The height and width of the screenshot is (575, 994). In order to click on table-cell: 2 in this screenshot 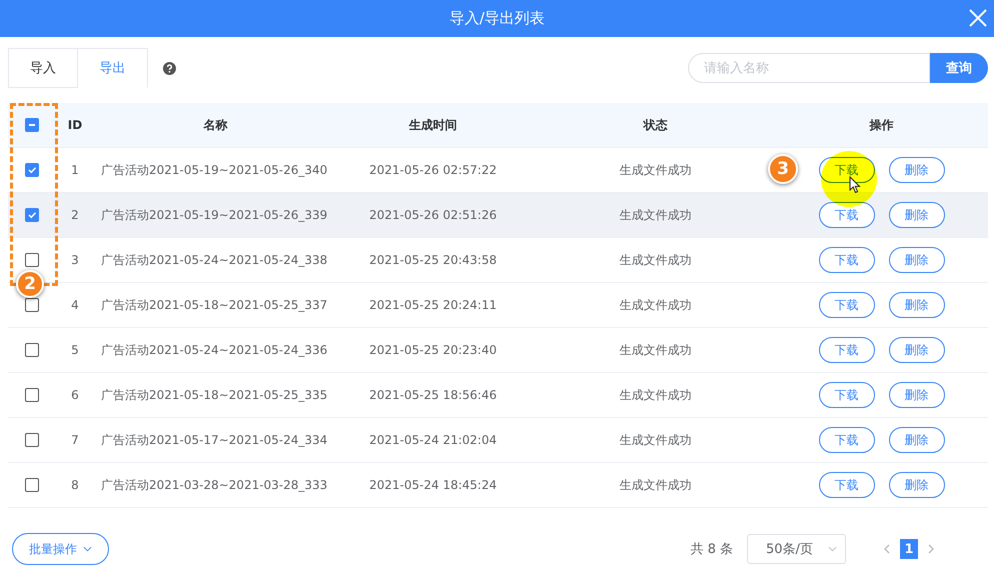, I will do `click(75, 215)`.